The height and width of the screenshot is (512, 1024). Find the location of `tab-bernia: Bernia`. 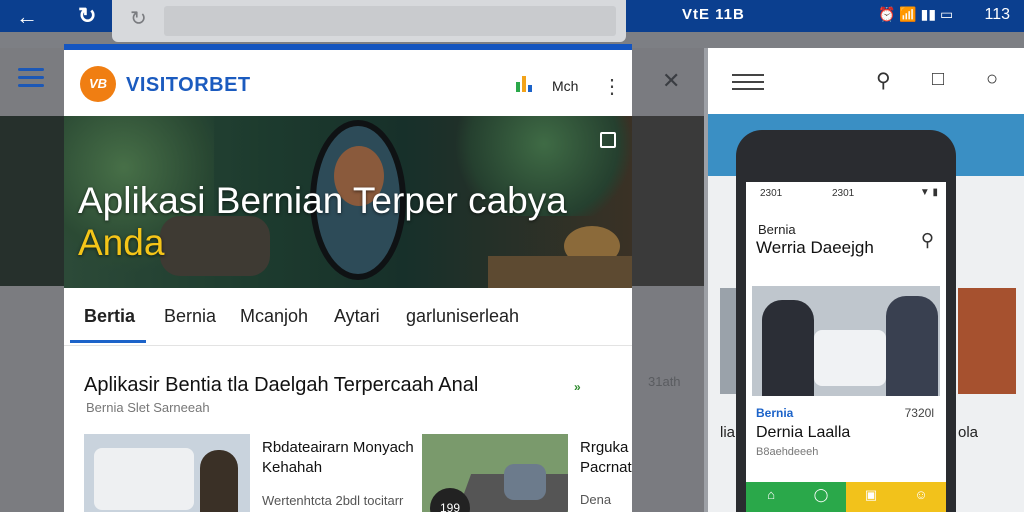

tab-bernia: Bernia is located at coordinates (190, 316).